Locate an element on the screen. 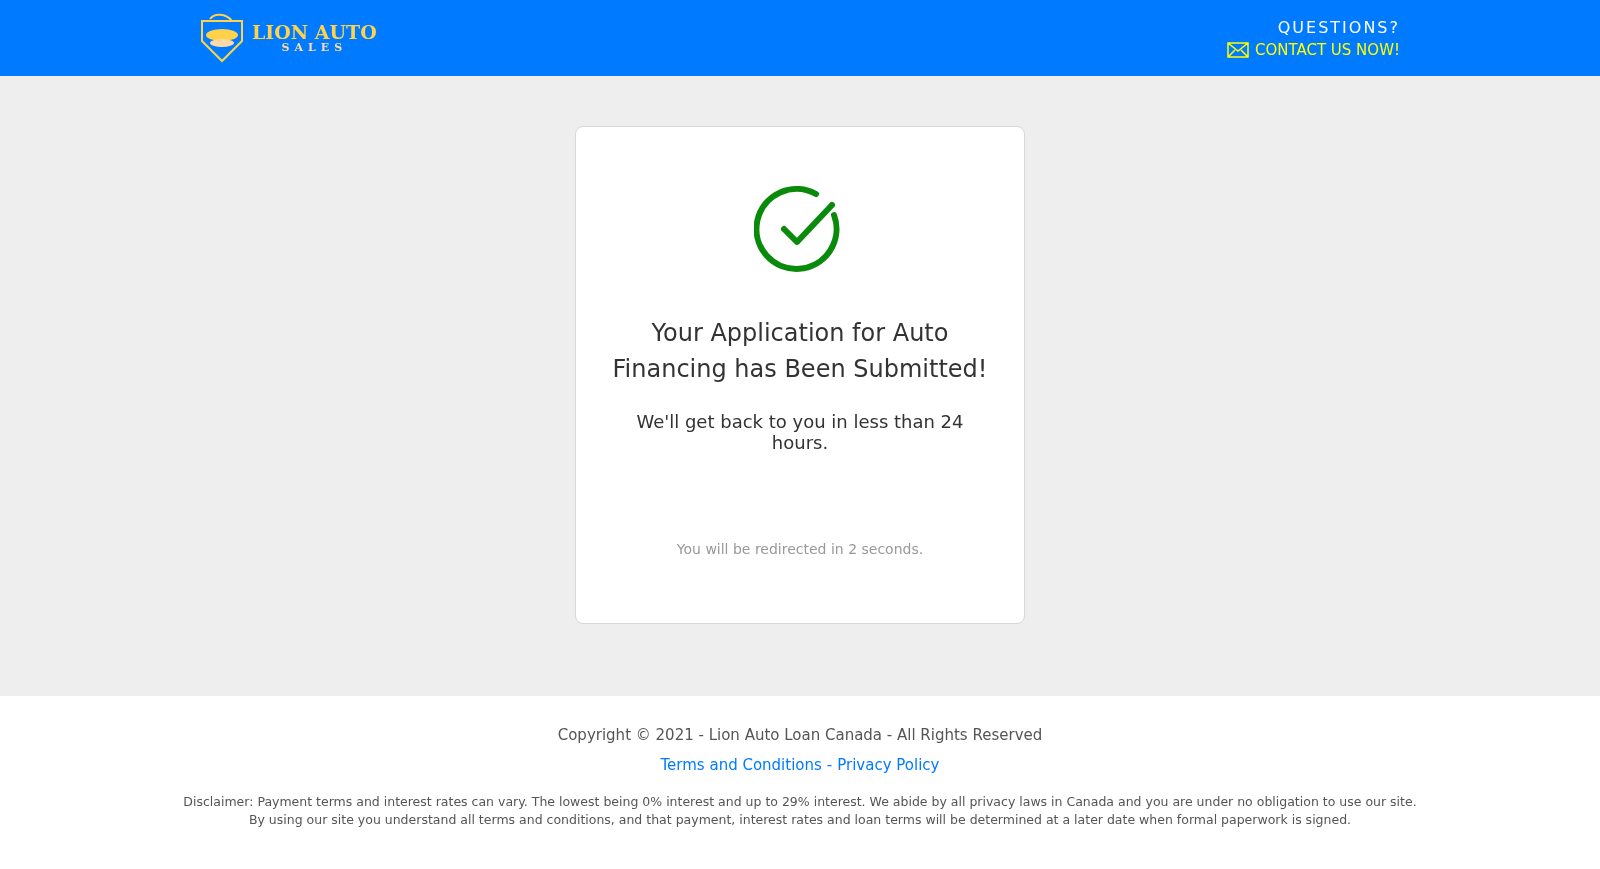 The height and width of the screenshot is (869, 1600). footer-link: Terms and Conditions is located at coordinates (741, 765).